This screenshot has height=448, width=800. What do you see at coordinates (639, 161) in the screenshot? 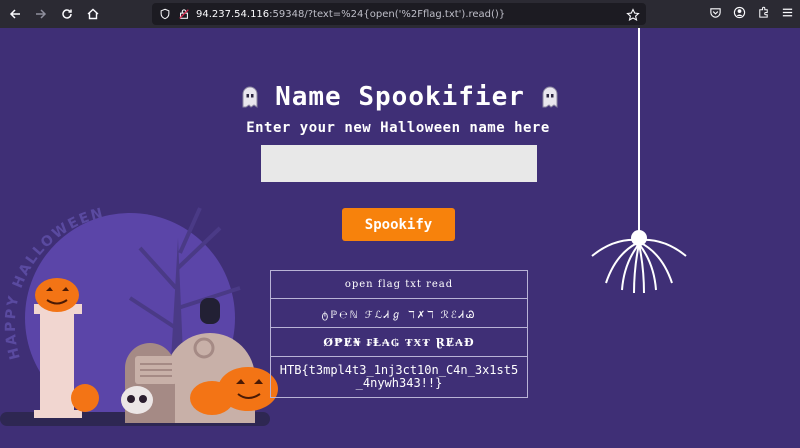
I see `spider-illustration` at bounding box center [639, 161].